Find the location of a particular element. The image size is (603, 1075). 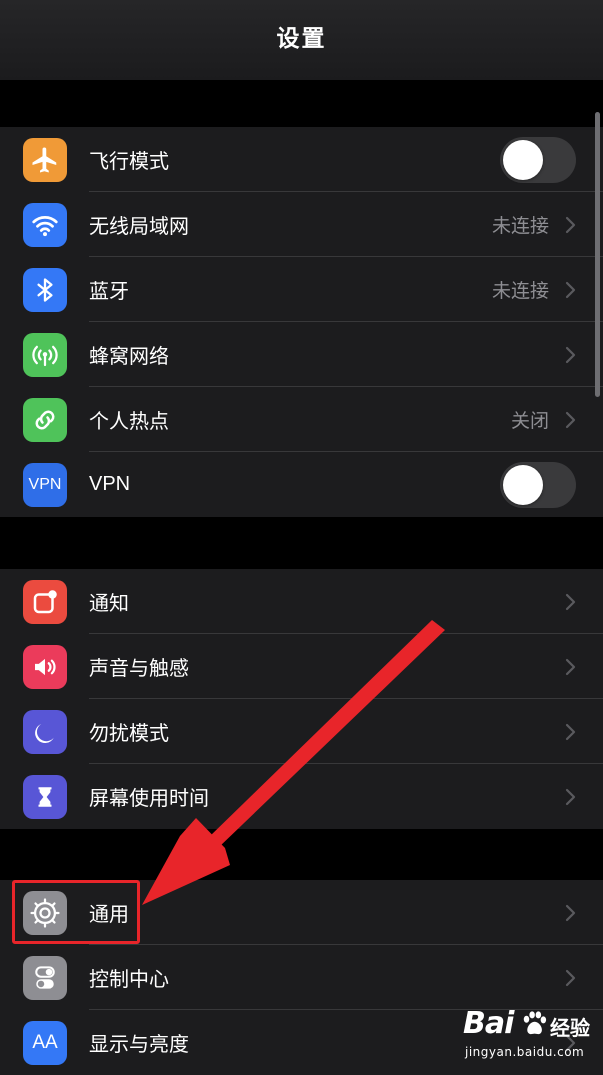

watermark-brand: Bai is located at coordinates (488, 1023).